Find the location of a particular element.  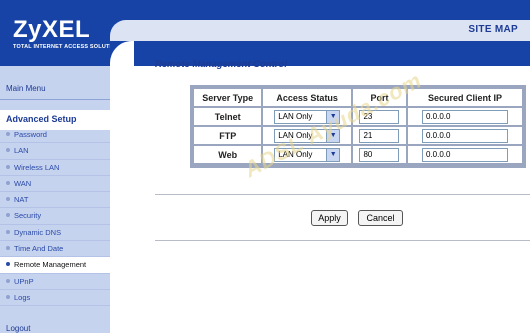

sidebar-item-label: NAT is located at coordinates (21, 200).